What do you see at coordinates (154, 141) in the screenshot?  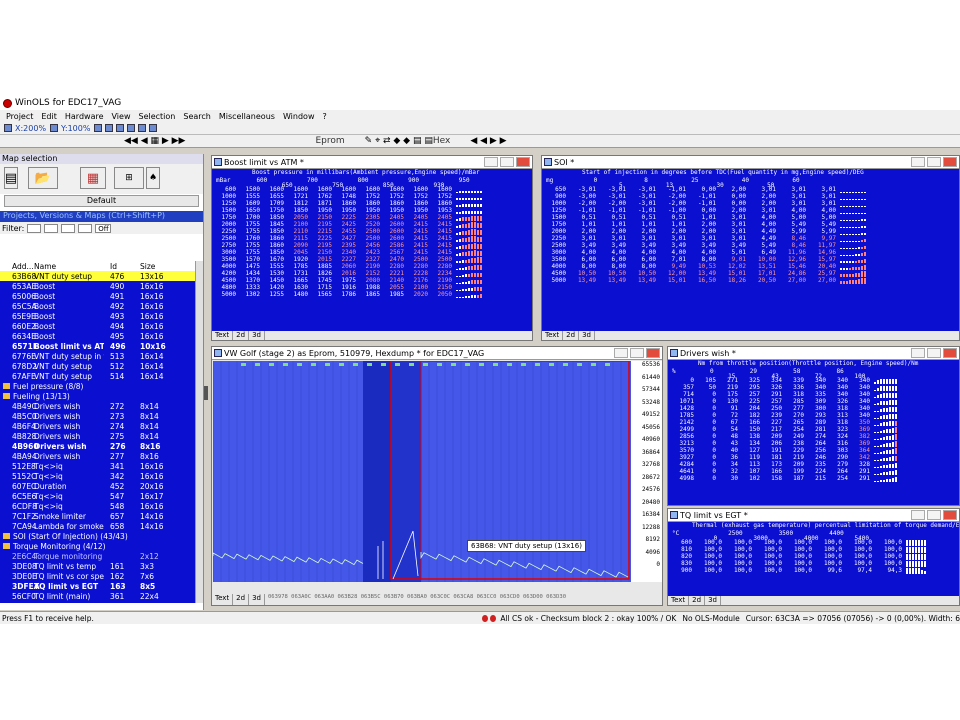 I see `nav-arrows-icon: ◀◀ ◀ ▦ ▶ ▶▶` at bounding box center [154, 141].